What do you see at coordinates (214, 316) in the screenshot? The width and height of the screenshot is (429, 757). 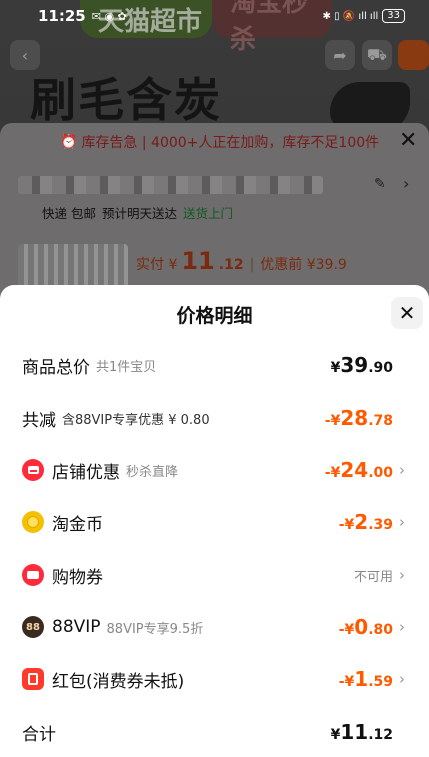 I see `sheet-title: 价格明细` at bounding box center [214, 316].